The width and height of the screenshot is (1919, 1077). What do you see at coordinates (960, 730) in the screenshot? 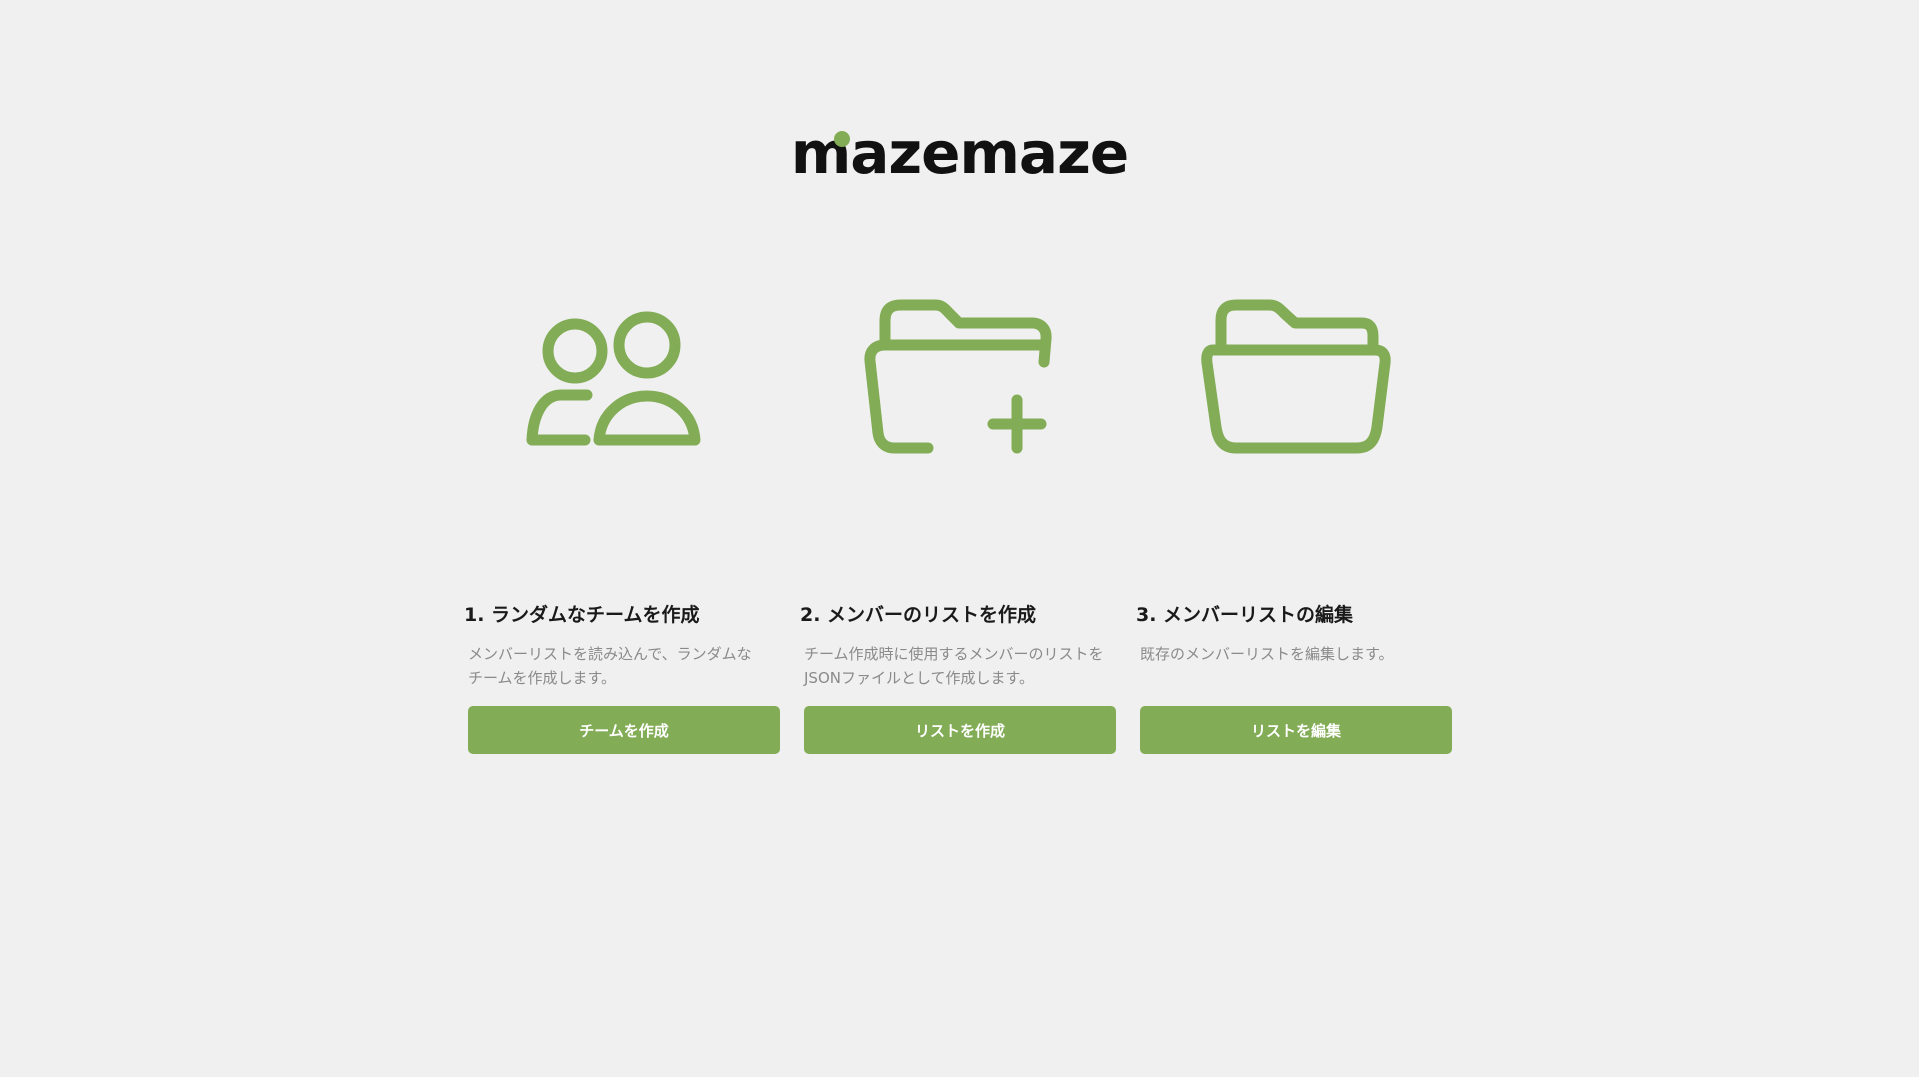
I see `create-list-button: リストを作成` at bounding box center [960, 730].